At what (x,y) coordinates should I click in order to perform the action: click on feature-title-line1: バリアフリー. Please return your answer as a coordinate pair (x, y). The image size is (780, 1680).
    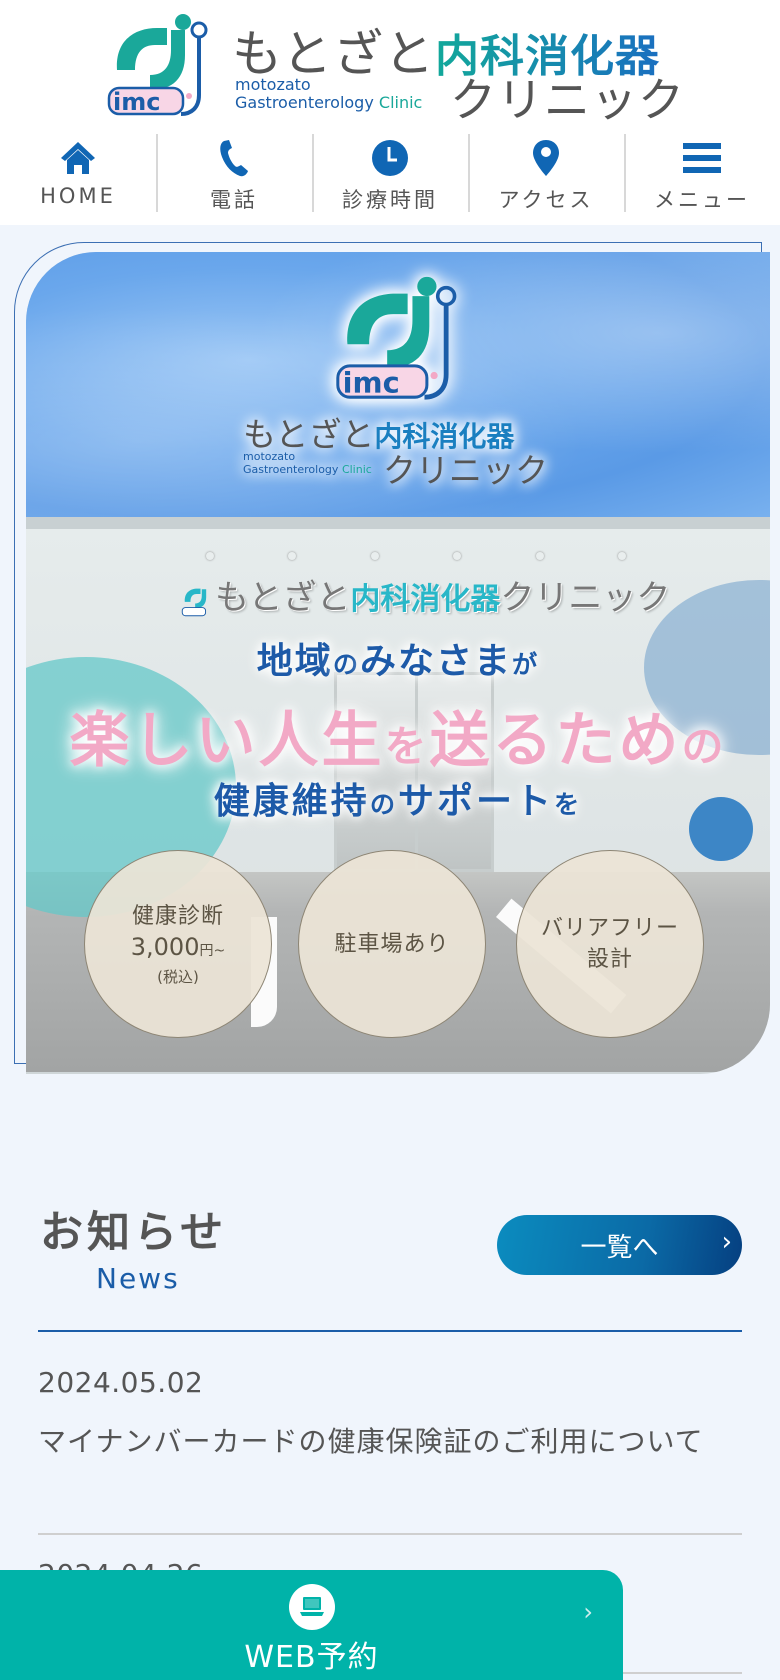
    Looking at the image, I should click on (609, 928).